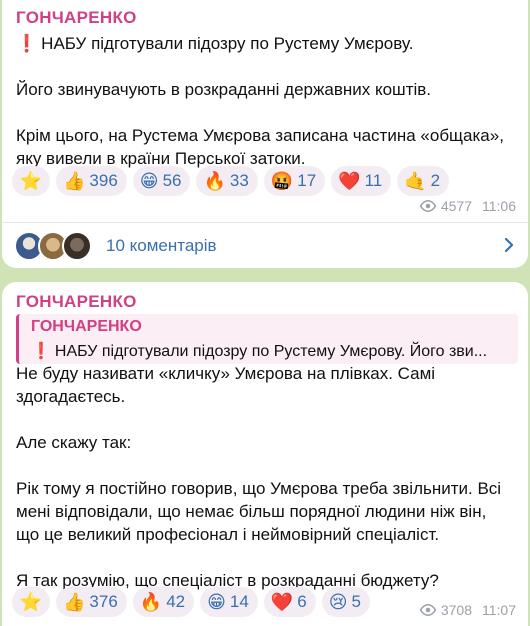 This screenshot has height=626, width=530. What do you see at coordinates (103, 601) in the screenshot?
I see `reaction-count: 376` at bounding box center [103, 601].